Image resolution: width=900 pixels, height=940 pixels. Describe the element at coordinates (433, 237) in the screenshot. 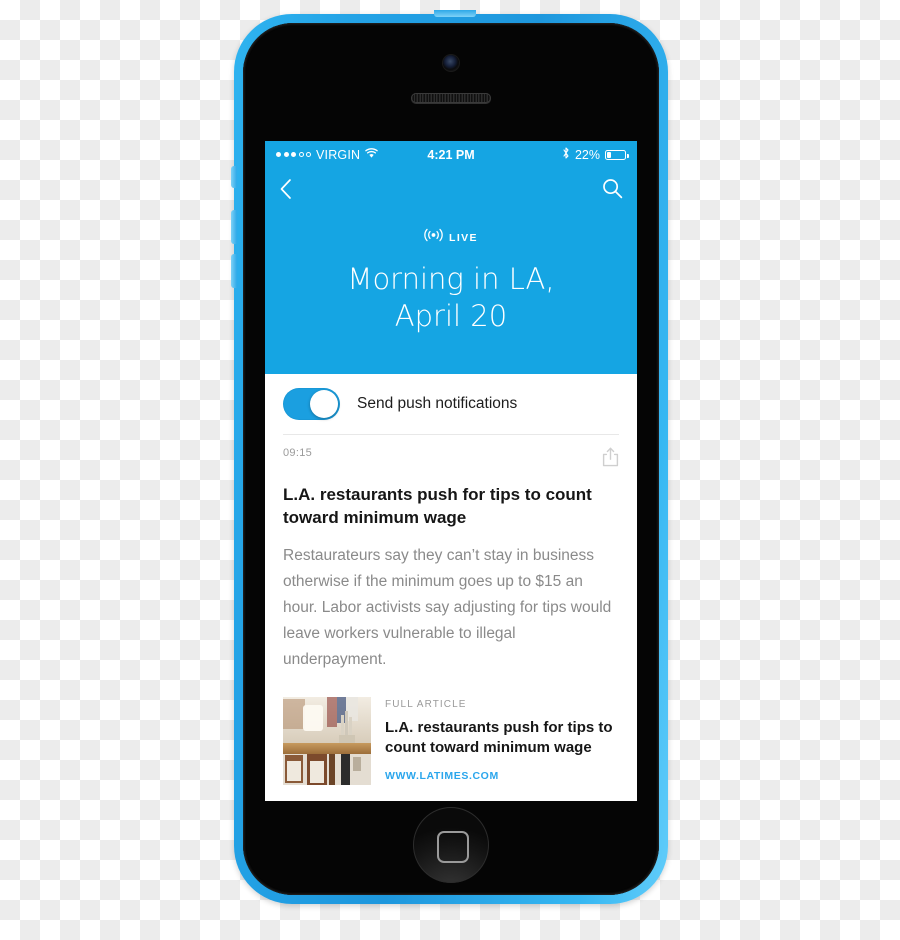

I see `broadcast-icon` at that location.